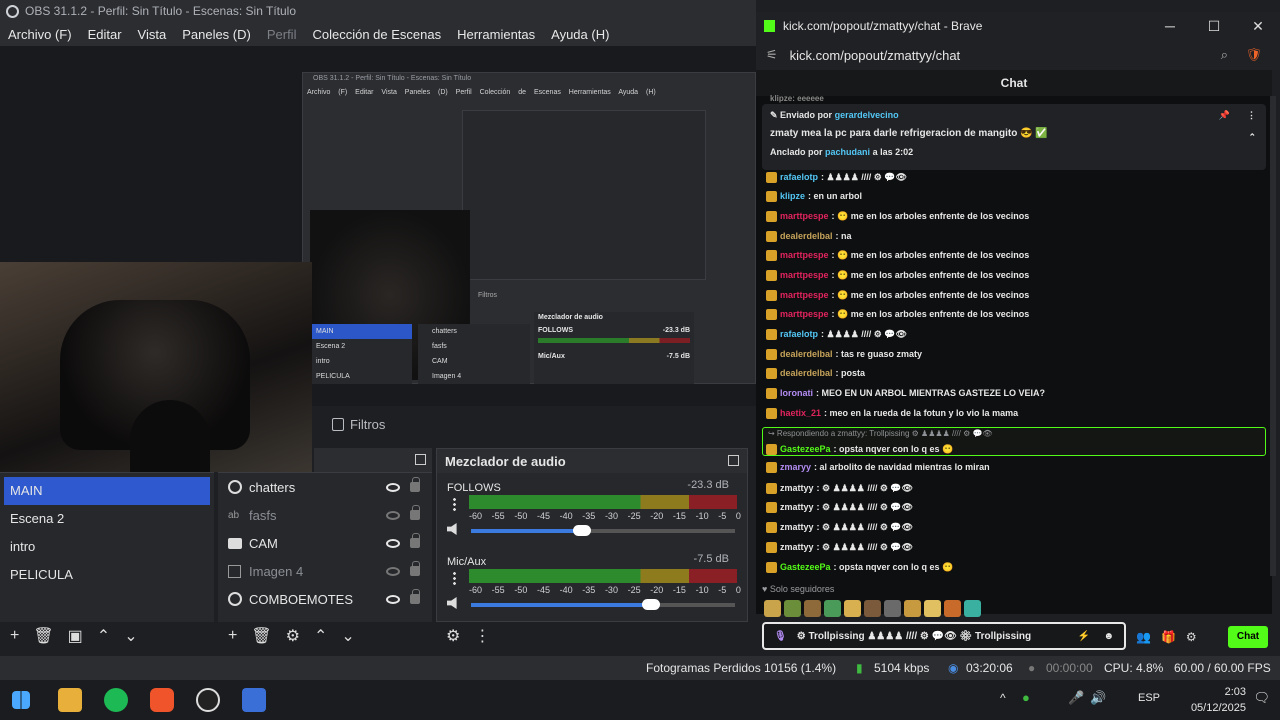 The height and width of the screenshot is (720, 1280). I want to click on chat-message: dealerdelbal: posta, so click(815, 373).